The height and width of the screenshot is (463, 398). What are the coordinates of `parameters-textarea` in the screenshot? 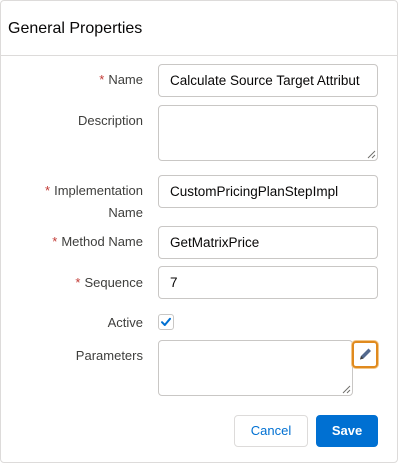 It's located at (255, 368).